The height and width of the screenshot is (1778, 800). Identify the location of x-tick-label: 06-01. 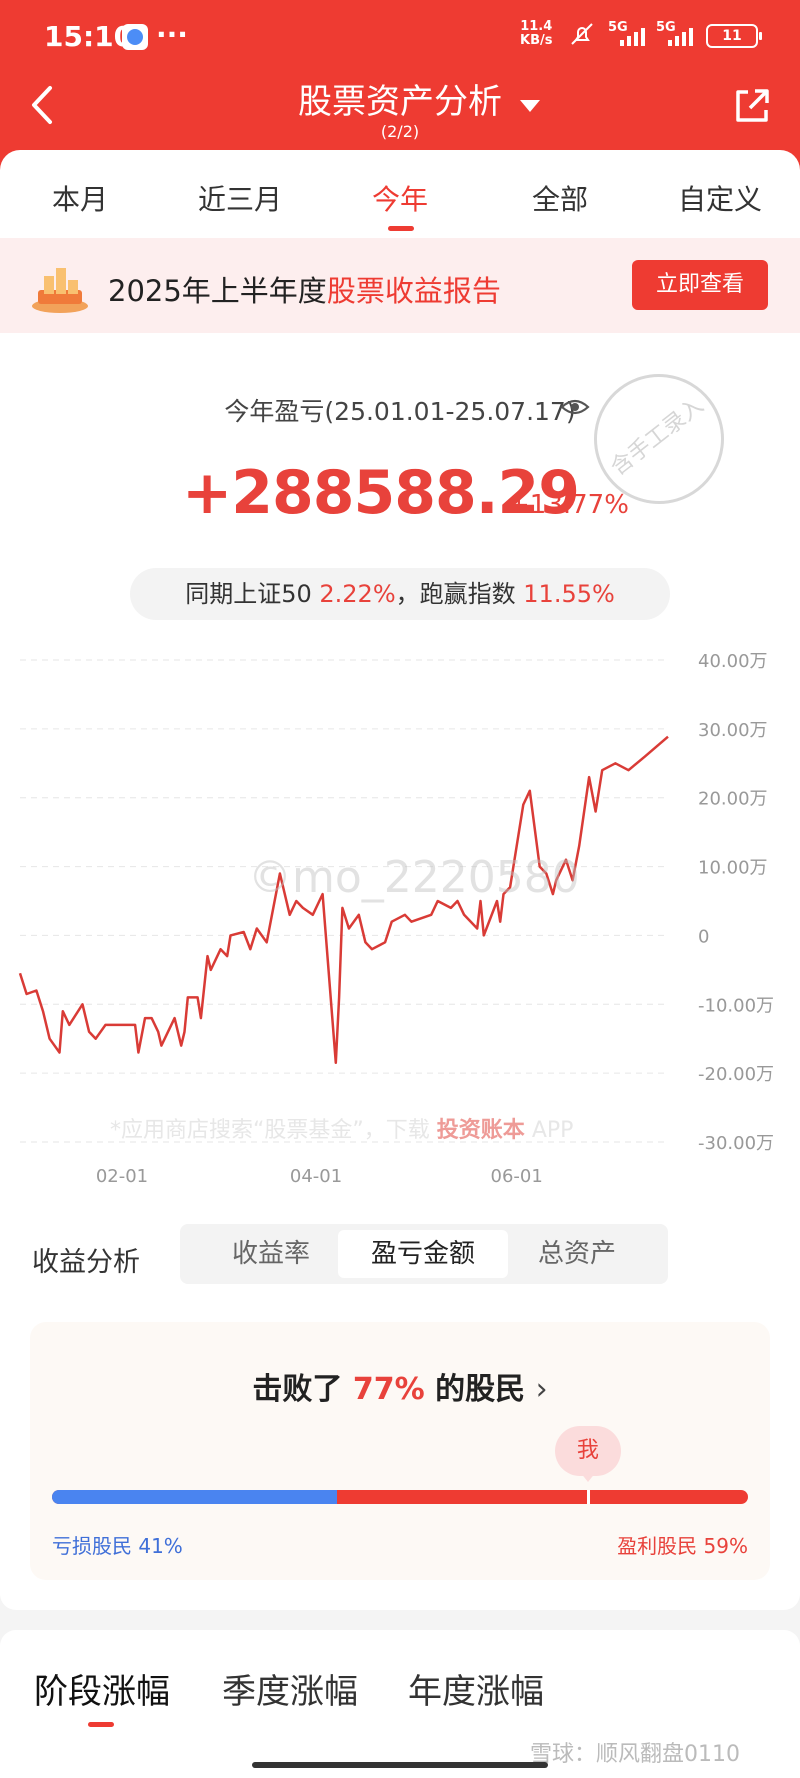
(517, 1176).